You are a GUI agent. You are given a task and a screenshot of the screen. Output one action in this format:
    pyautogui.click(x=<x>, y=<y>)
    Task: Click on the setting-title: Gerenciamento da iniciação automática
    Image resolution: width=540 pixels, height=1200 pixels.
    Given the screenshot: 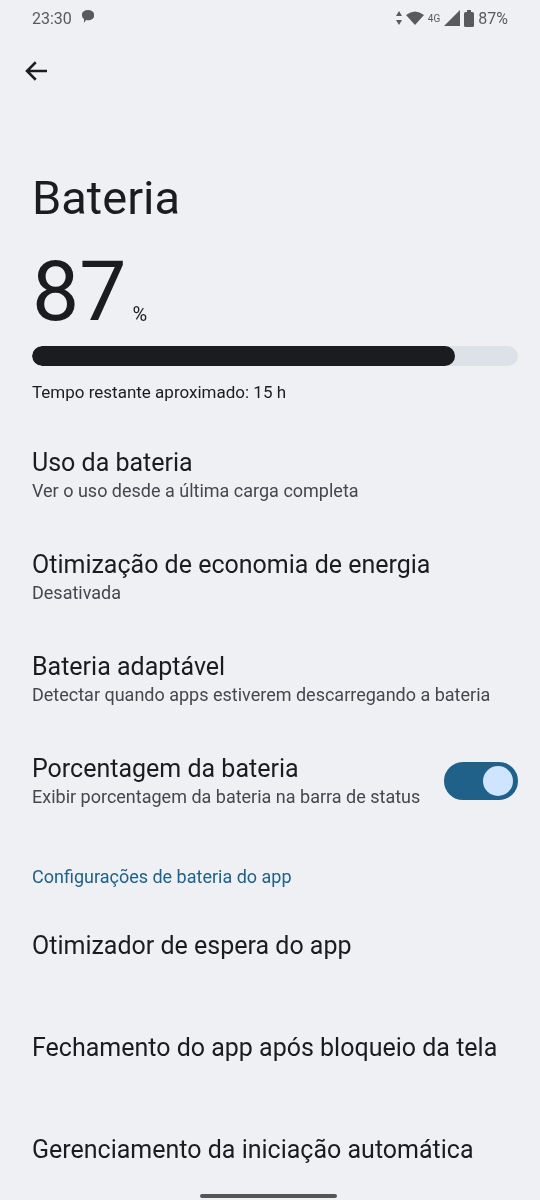 What is the action you would take?
    pyautogui.click(x=275, y=1150)
    